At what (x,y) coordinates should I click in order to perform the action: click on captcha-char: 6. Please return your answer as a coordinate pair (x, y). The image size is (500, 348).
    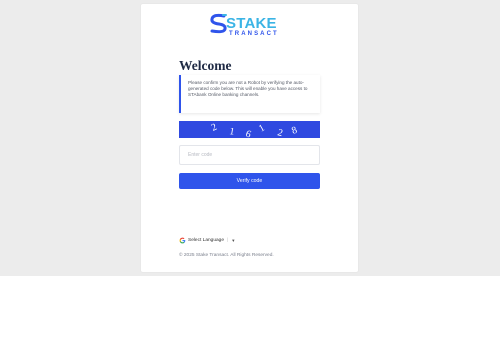
    Looking at the image, I should click on (248, 133).